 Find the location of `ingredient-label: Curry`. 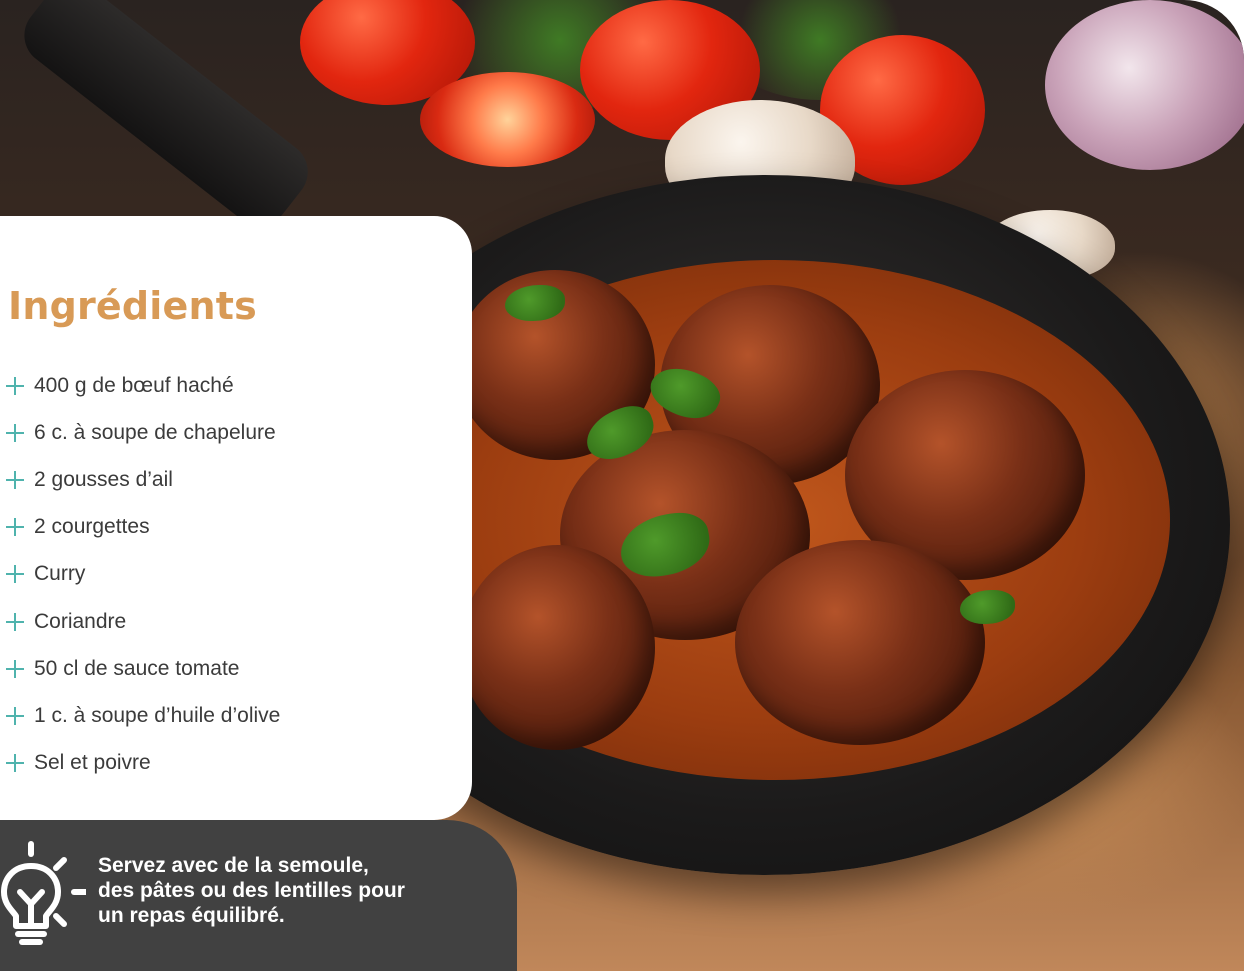

ingredient-label: Curry is located at coordinates (60, 574).